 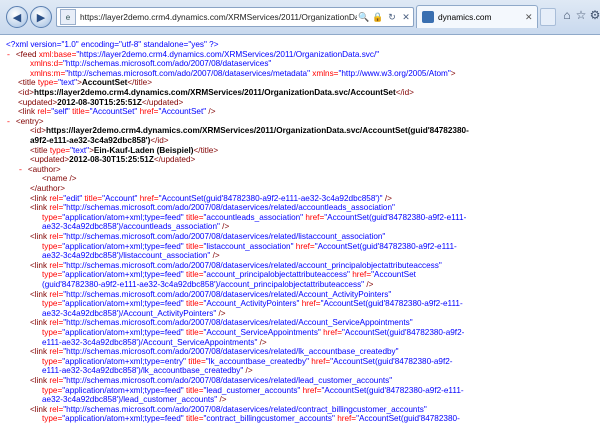 What do you see at coordinates (364, 17) in the screenshot?
I see `search-icon: 🔍` at bounding box center [364, 17].